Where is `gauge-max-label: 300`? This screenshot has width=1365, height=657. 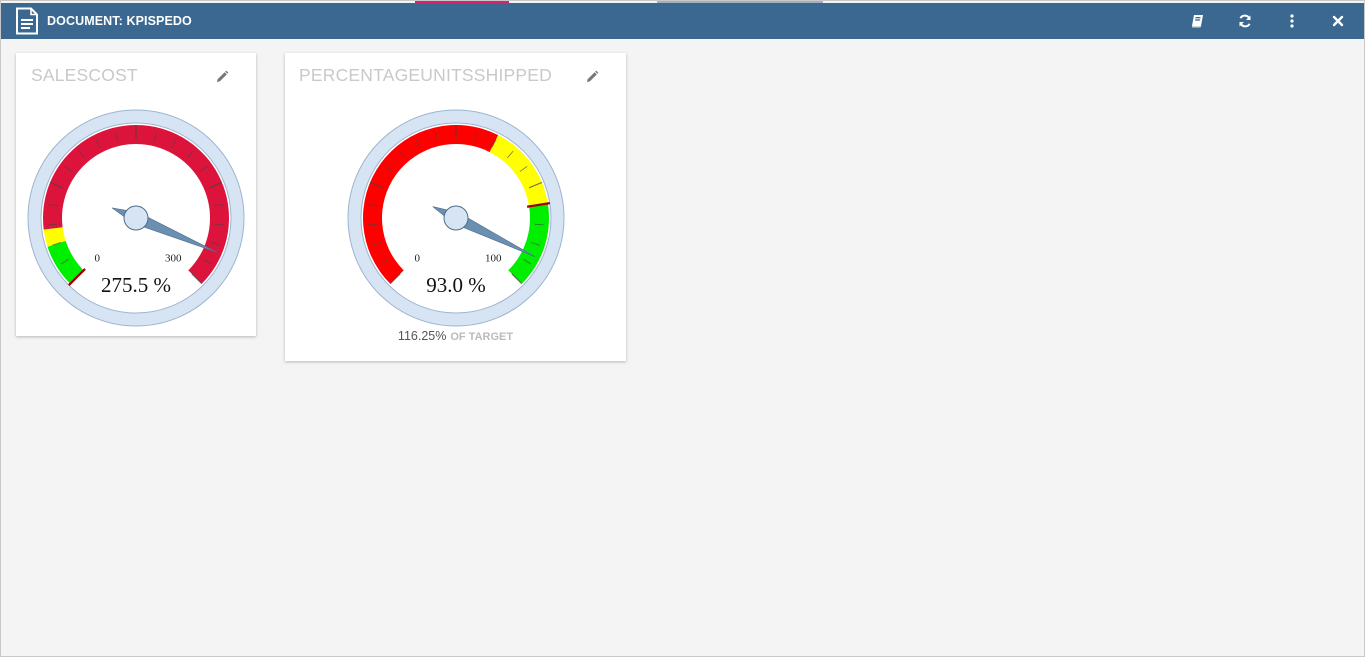
gauge-max-label: 300 is located at coordinates (173, 258).